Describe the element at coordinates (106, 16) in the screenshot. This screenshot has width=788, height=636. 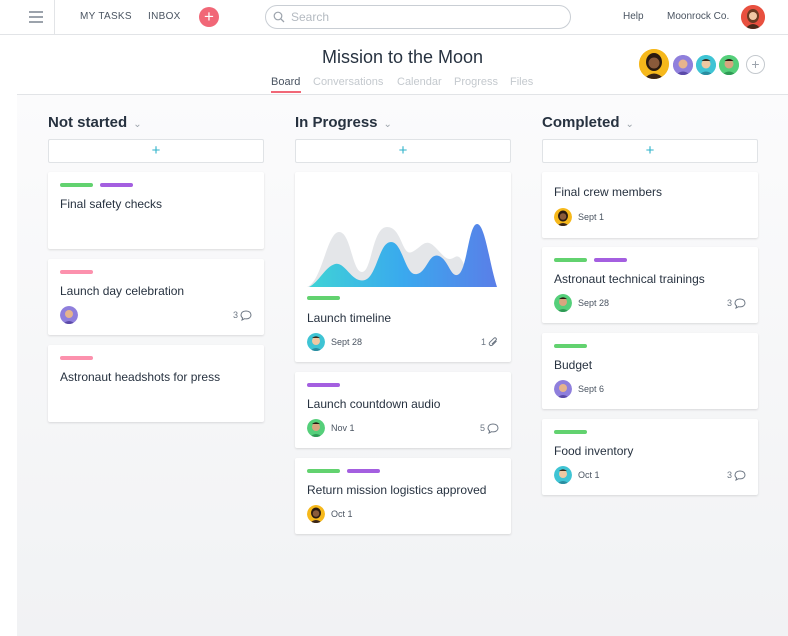
I see `my-tasks-link: MY TASKS` at that location.